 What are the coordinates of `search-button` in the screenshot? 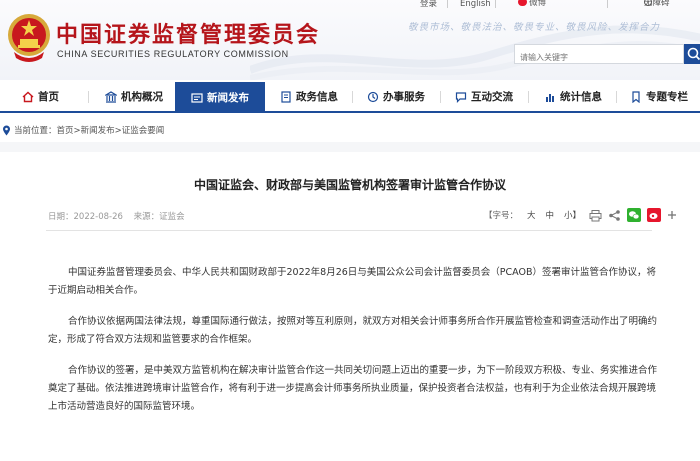 It's located at (692, 54).